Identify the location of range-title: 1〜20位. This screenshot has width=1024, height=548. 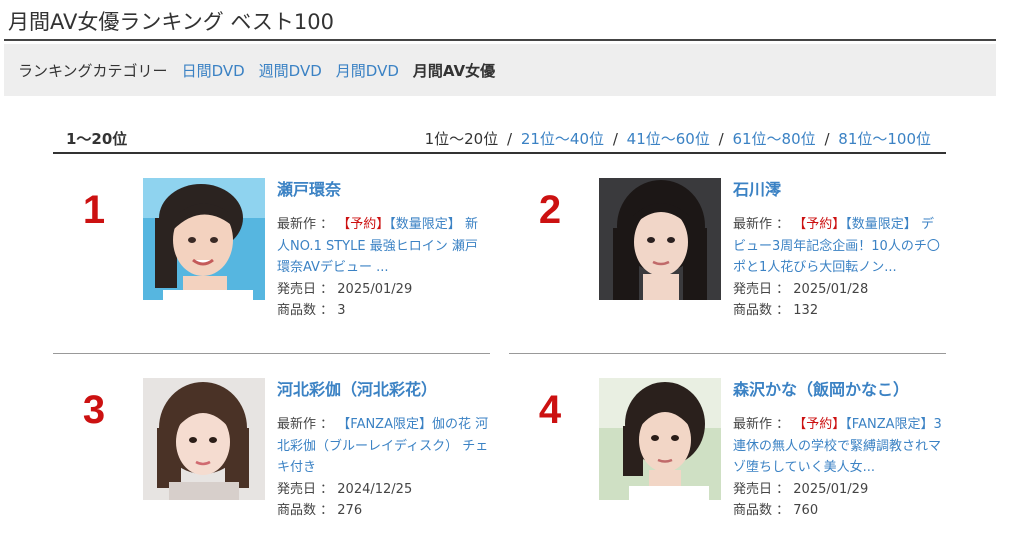
(97, 139).